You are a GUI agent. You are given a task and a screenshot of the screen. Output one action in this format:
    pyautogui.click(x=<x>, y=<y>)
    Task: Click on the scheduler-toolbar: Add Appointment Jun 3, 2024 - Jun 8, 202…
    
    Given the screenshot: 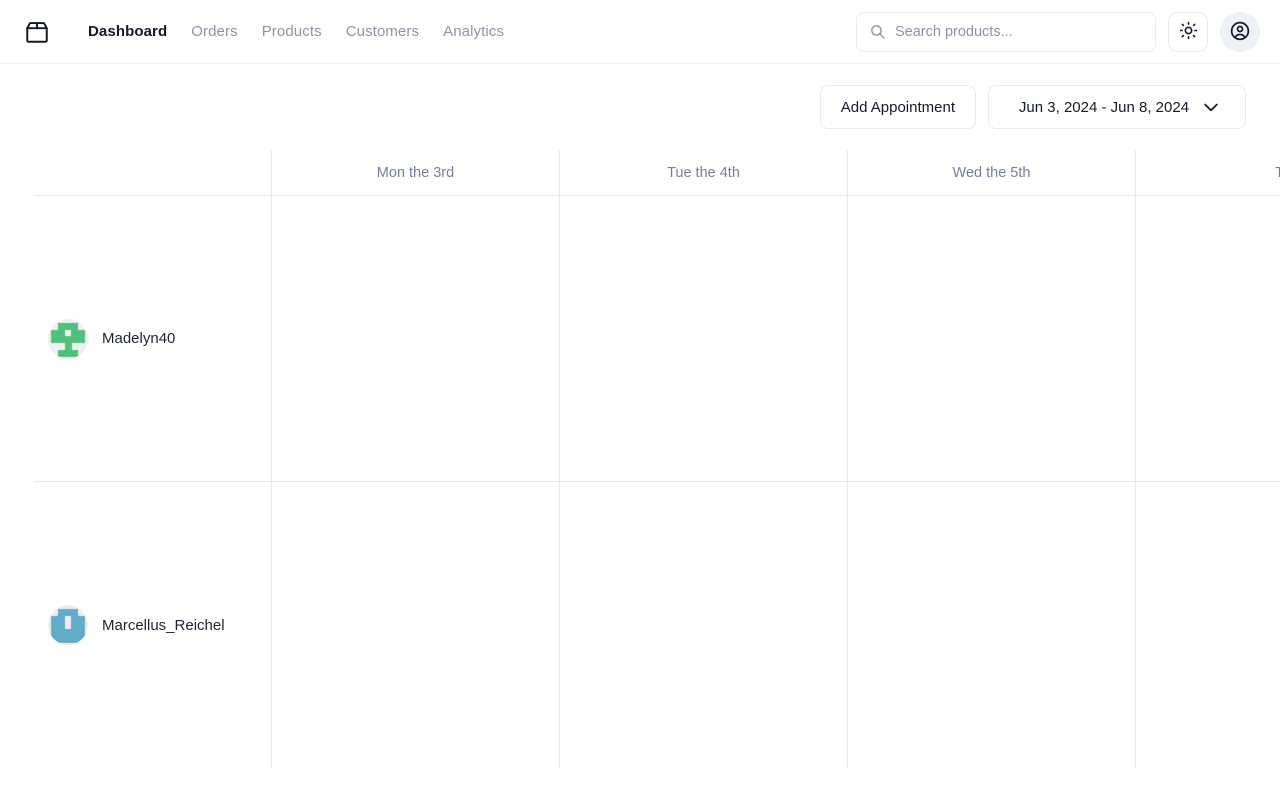 What is the action you would take?
    pyautogui.click(x=640, y=107)
    